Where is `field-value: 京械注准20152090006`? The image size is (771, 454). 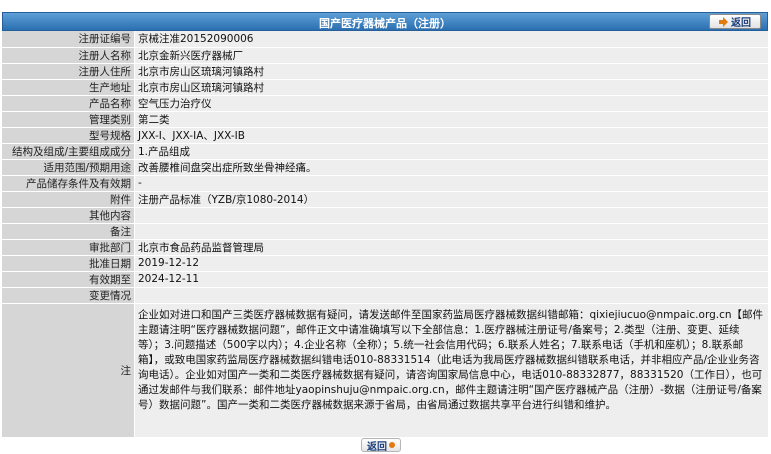
field-value: 京械注准20152090006 is located at coordinates (451, 39).